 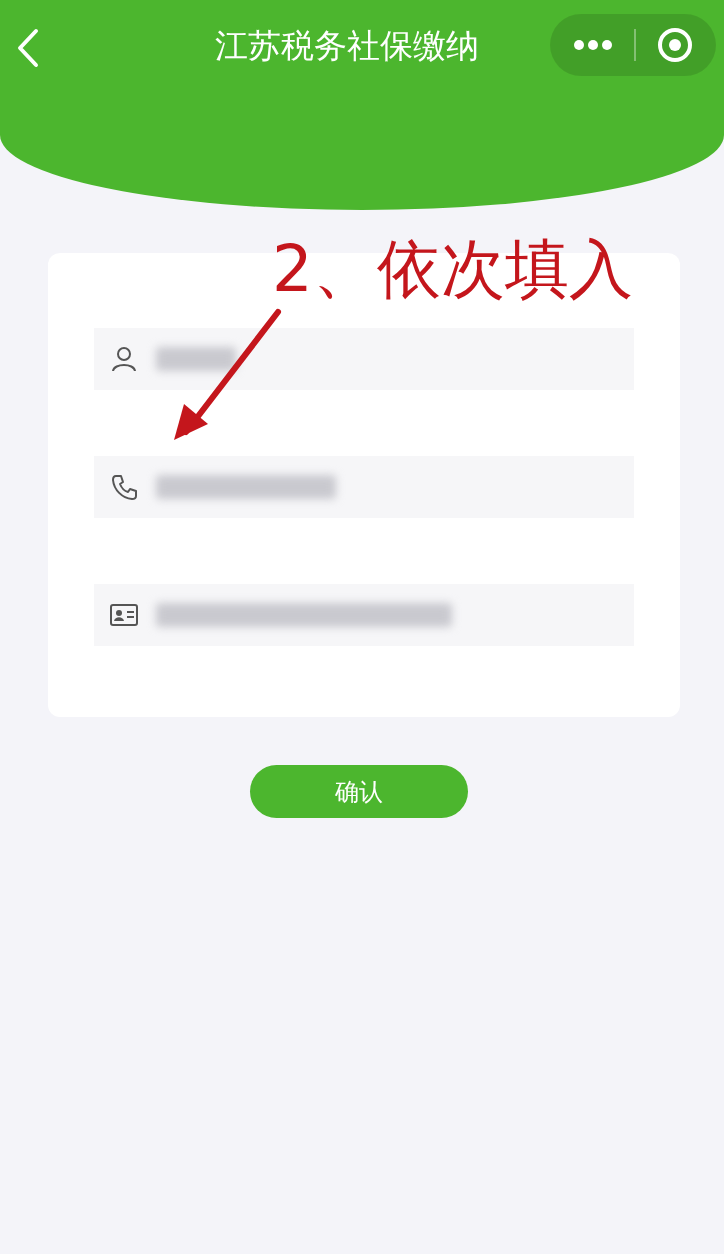 I want to click on annotation-text: 2、依次填入, so click(x=452, y=269).